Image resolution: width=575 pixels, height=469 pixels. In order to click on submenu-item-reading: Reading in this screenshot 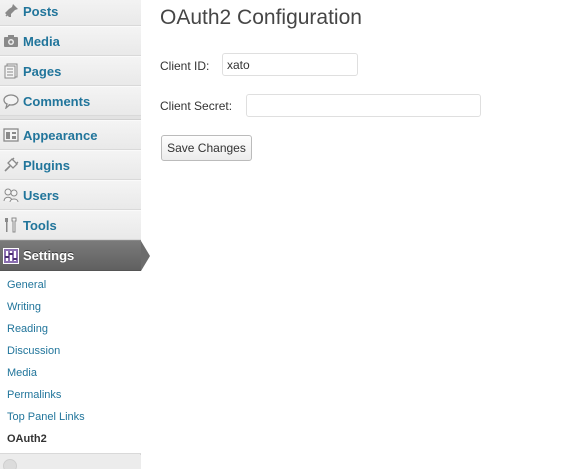, I will do `click(27, 329)`.